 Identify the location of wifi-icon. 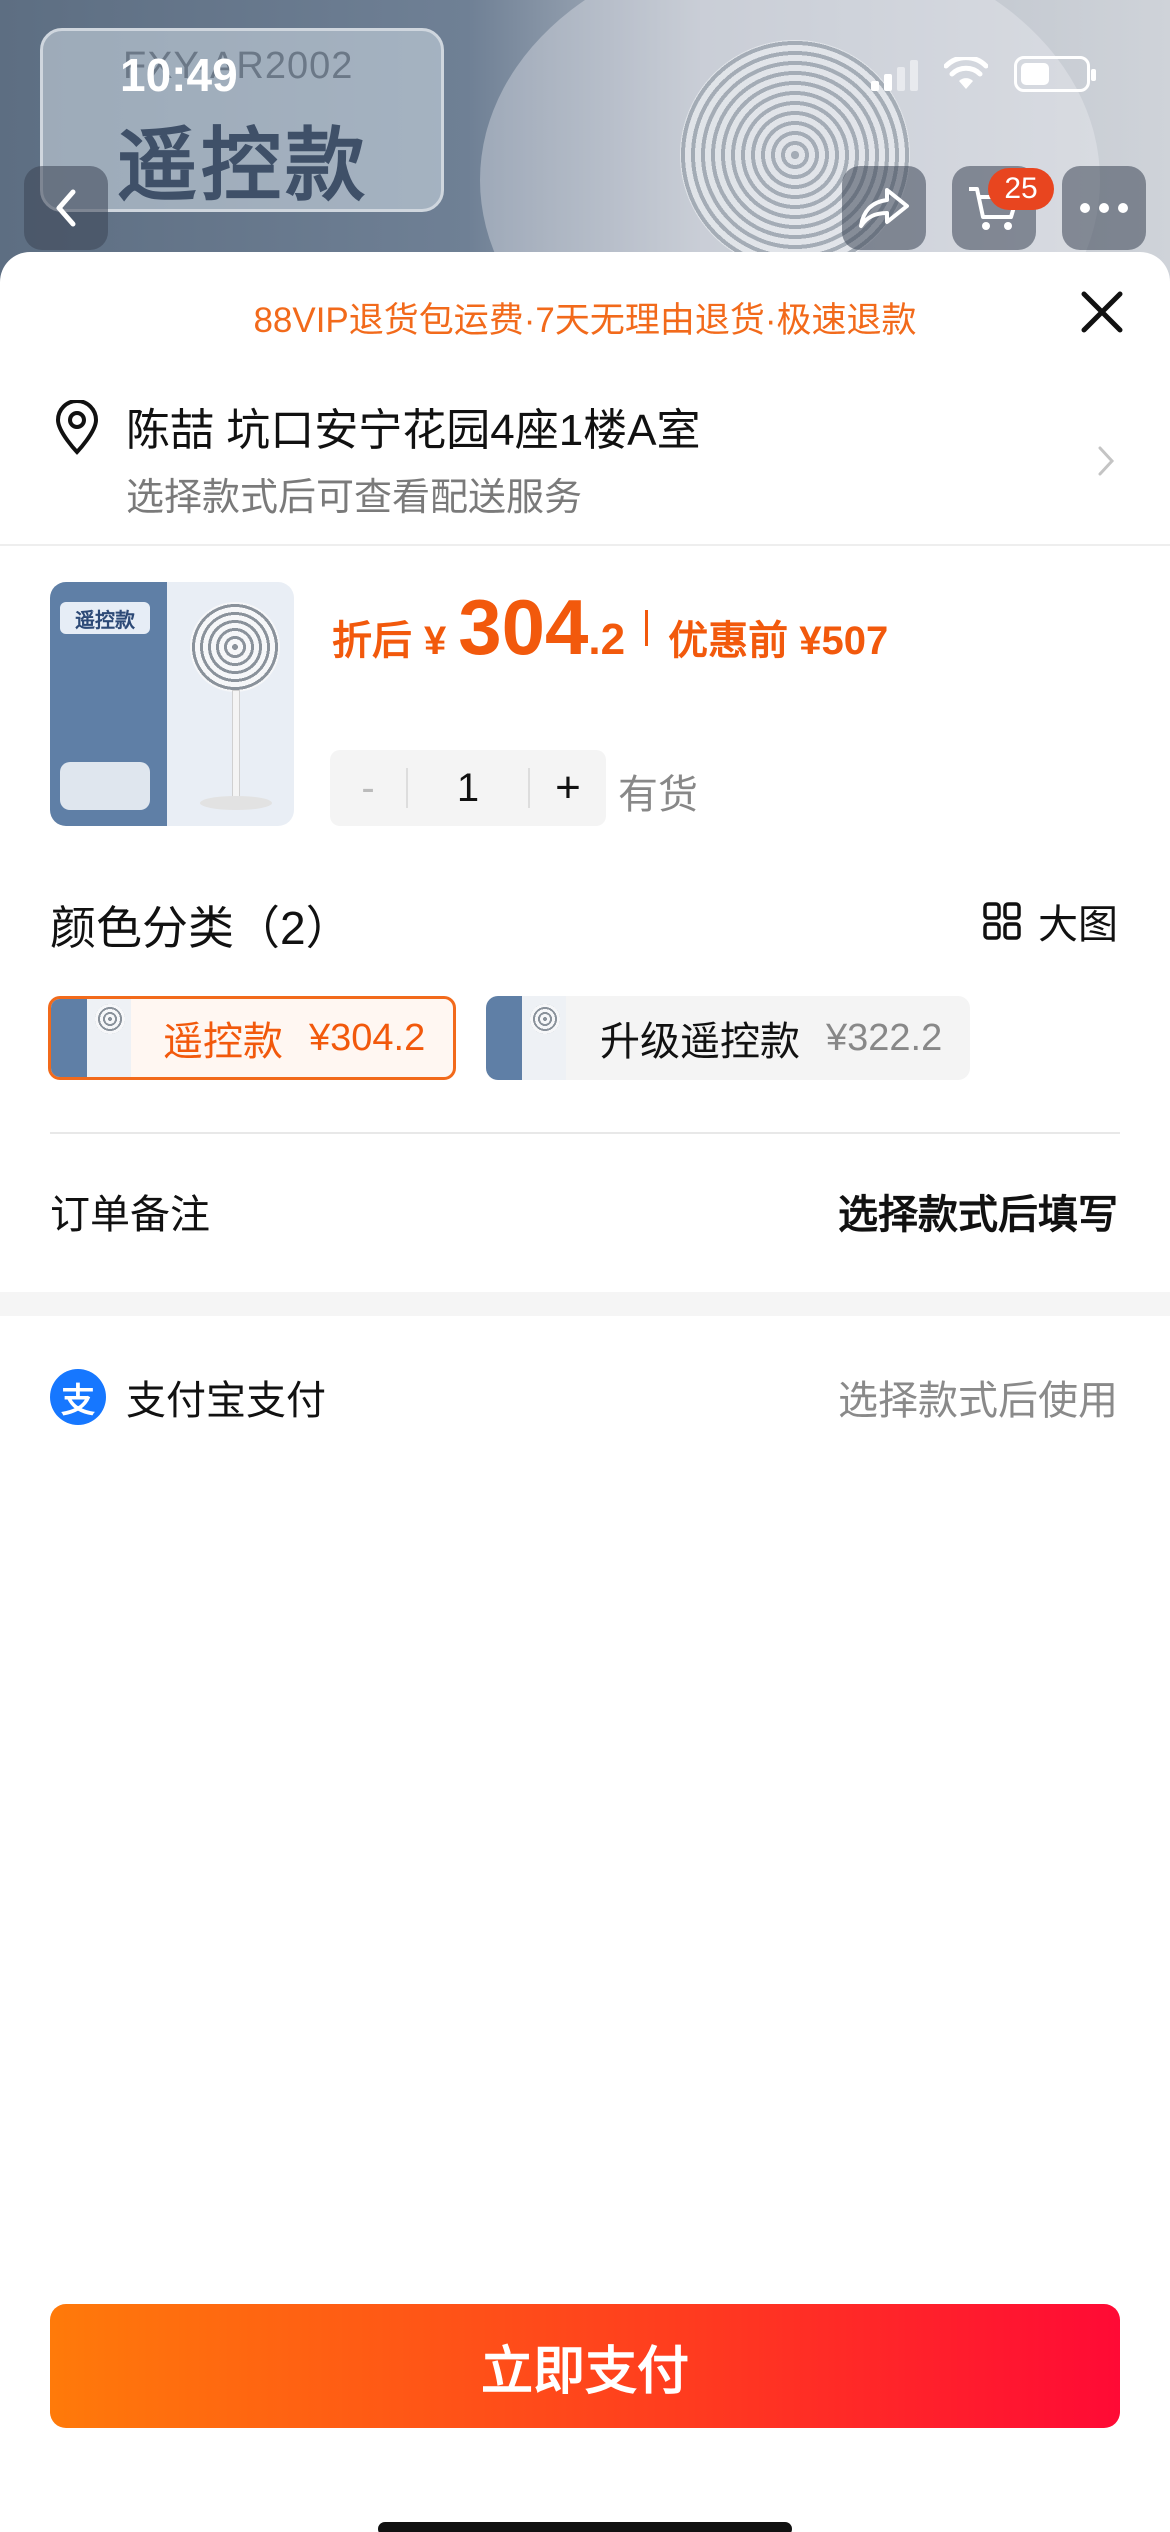
(966, 74).